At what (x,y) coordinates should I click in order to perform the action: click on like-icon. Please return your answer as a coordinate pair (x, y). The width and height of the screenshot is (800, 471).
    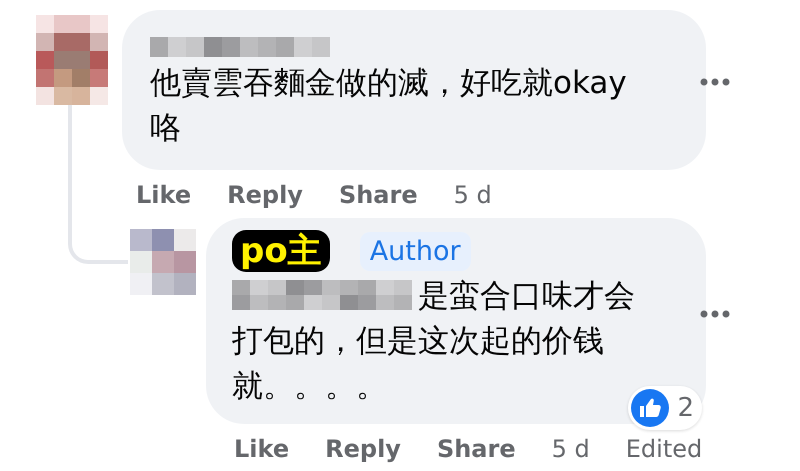
    Looking at the image, I should click on (650, 408).